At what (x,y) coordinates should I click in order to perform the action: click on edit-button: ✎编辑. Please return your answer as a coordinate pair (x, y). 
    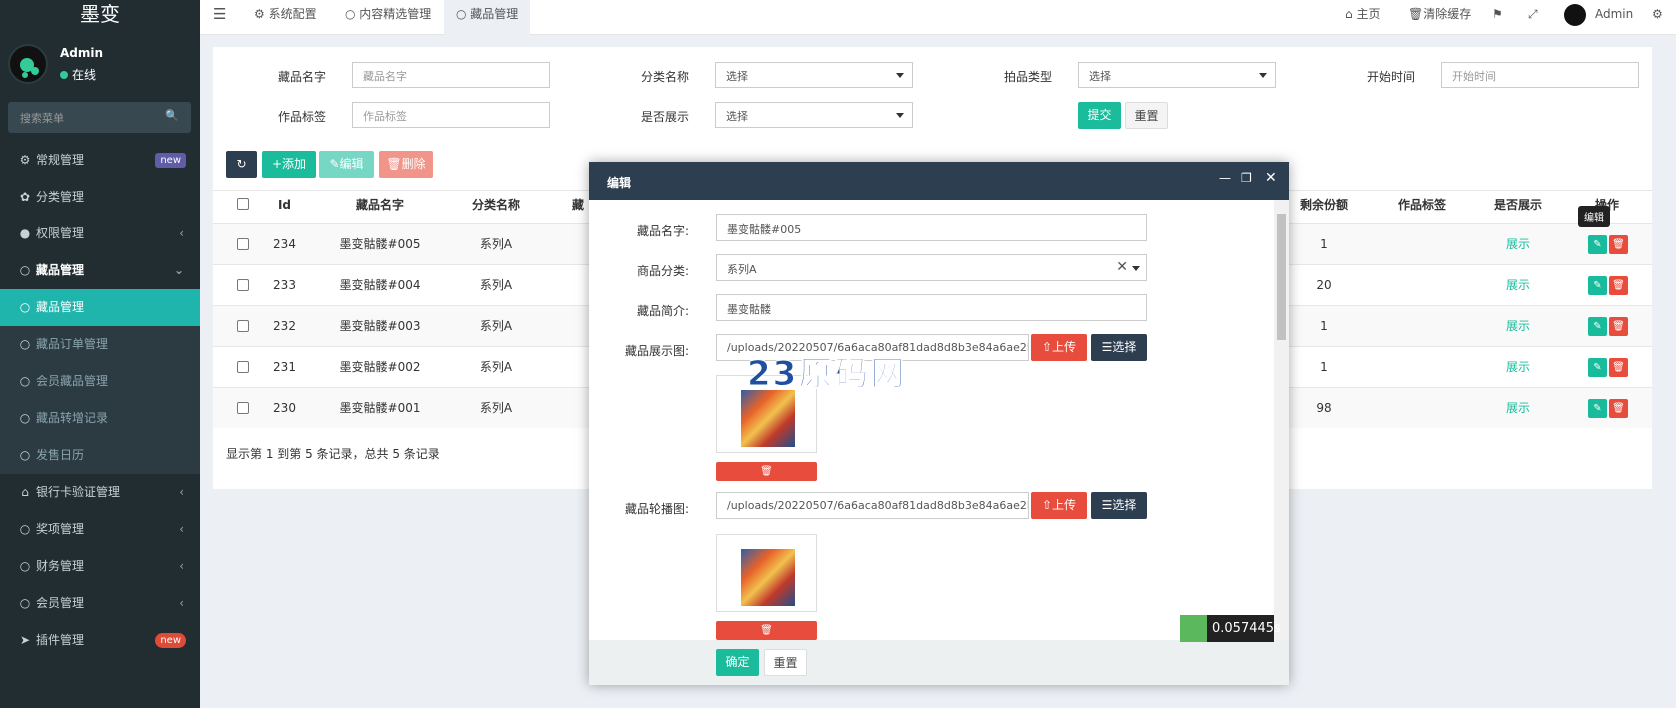
    Looking at the image, I should click on (346, 164).